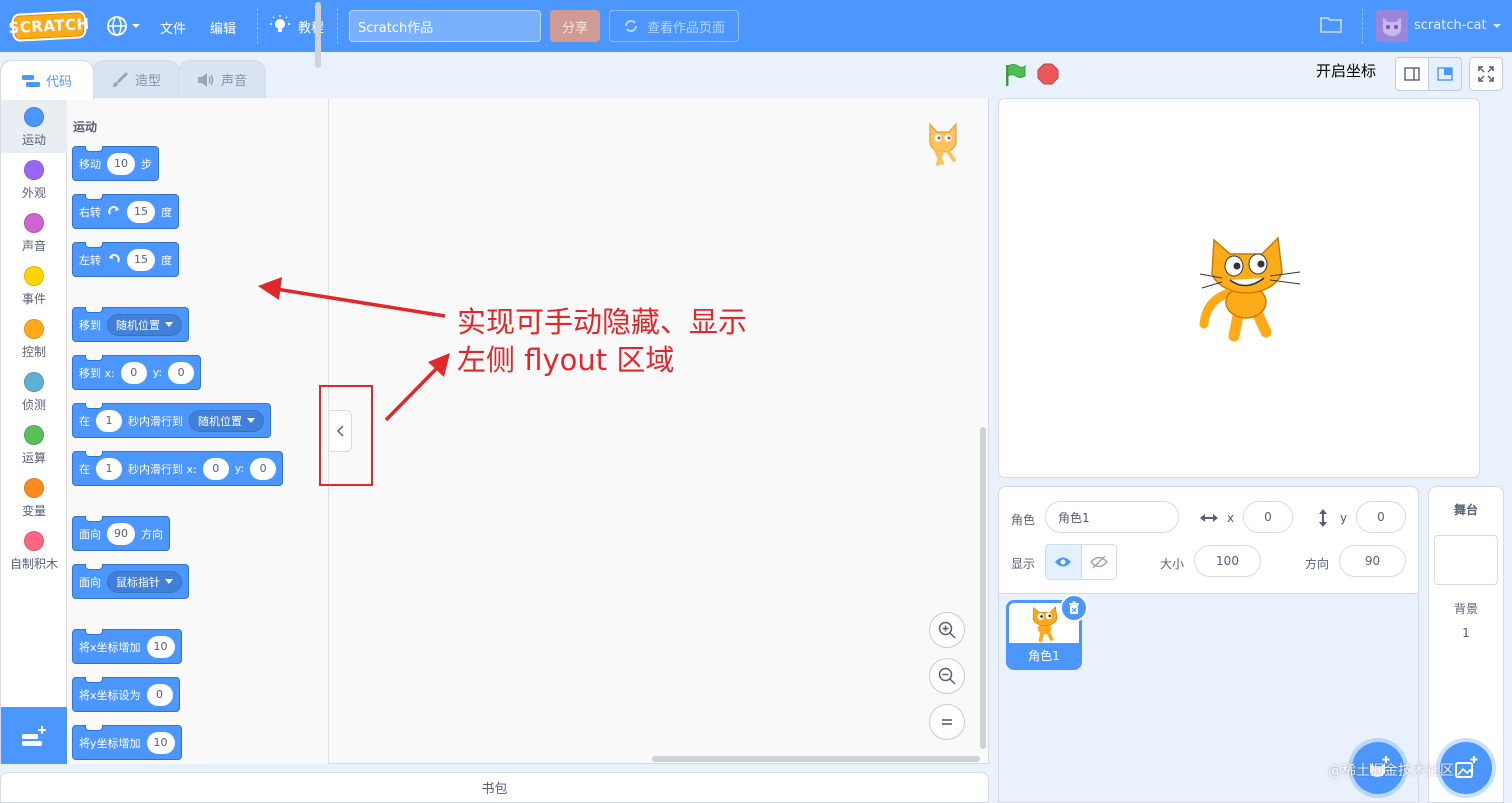  Describe the element at coordinates (947, 630) in the screenshot. I see `zoom-in-button` at that location.